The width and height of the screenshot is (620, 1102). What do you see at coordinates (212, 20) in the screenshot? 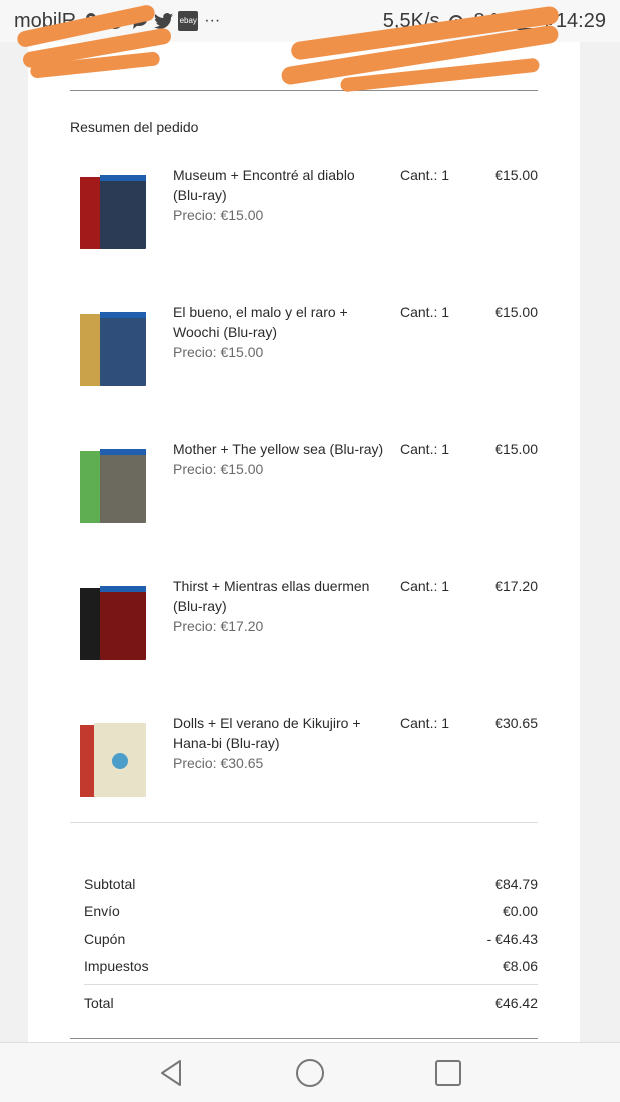
I see `more-icon: ···` at bounding box center [212, 20].